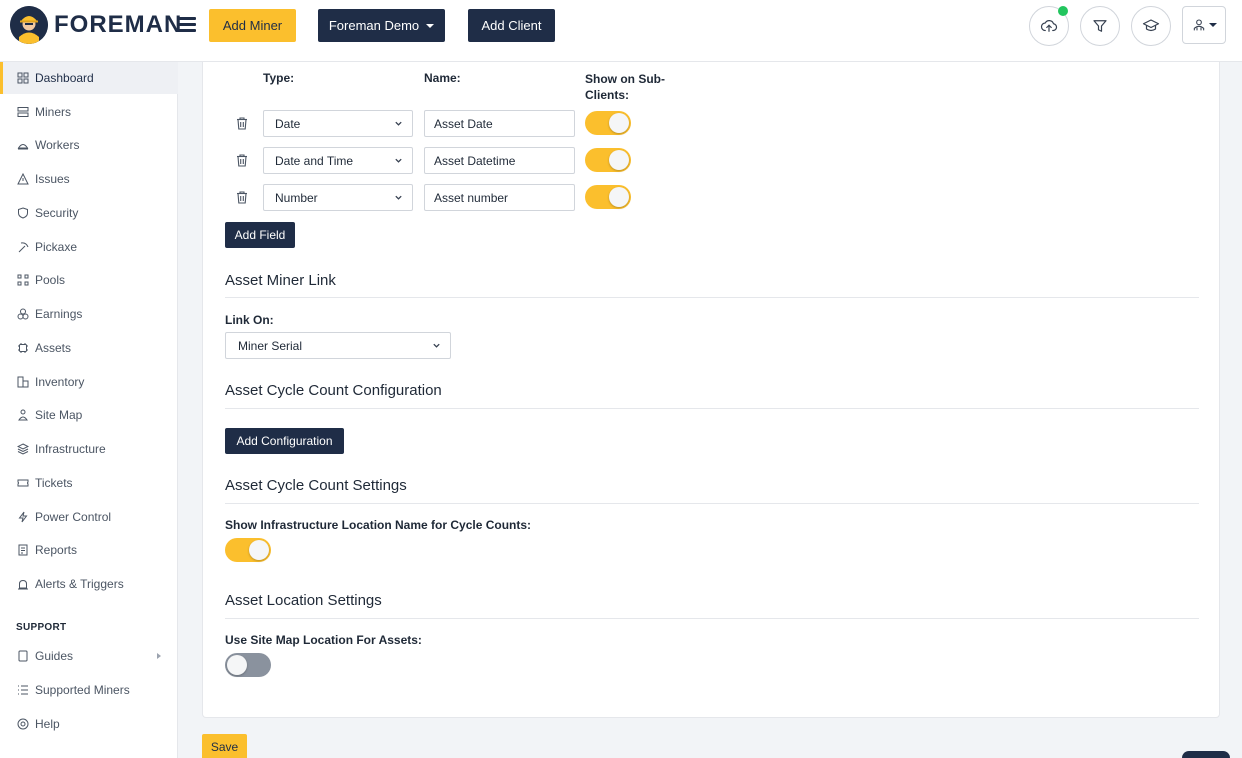  Describe the element at coordinates (89, 415) in the screenshot. I see `sidebar-item-site-map: Site Map` at that location.